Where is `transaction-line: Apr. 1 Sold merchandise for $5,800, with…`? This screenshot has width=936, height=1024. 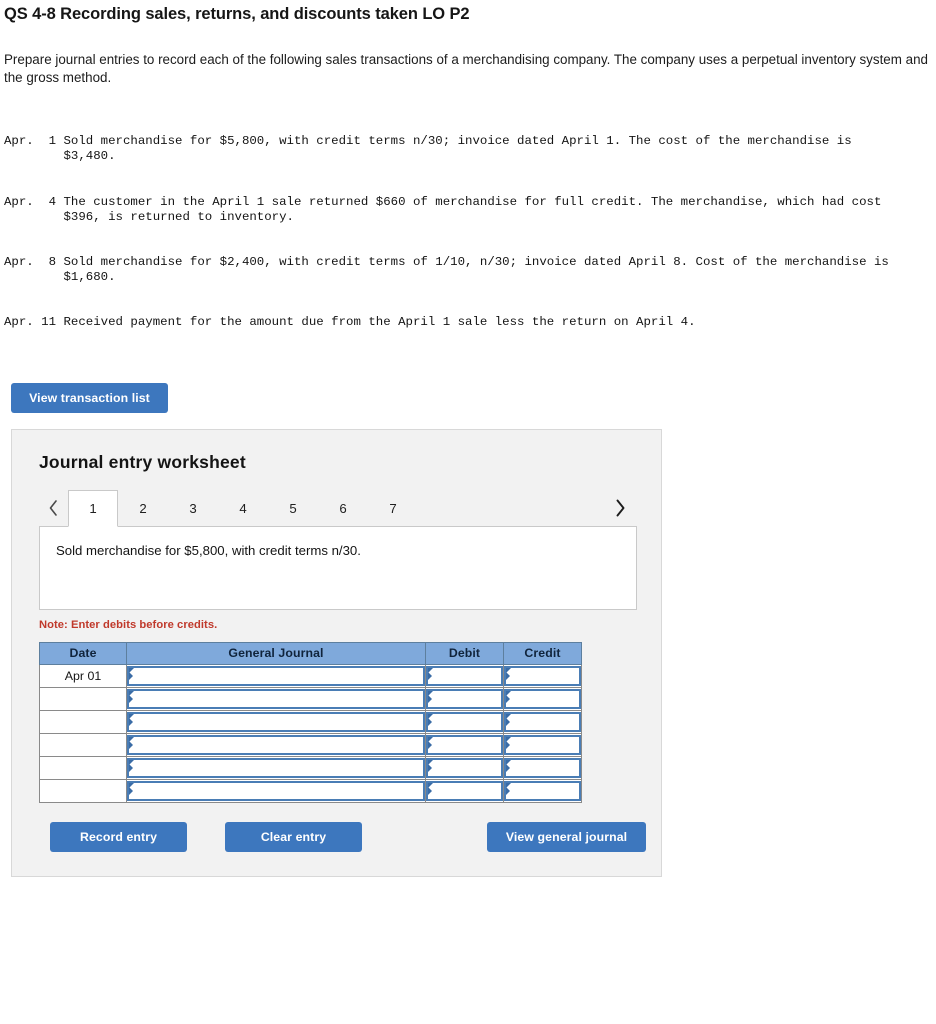 transaction-line: Apr. 1 Sold merchandise for $5,800, with… is located at coordinates (428, 149).